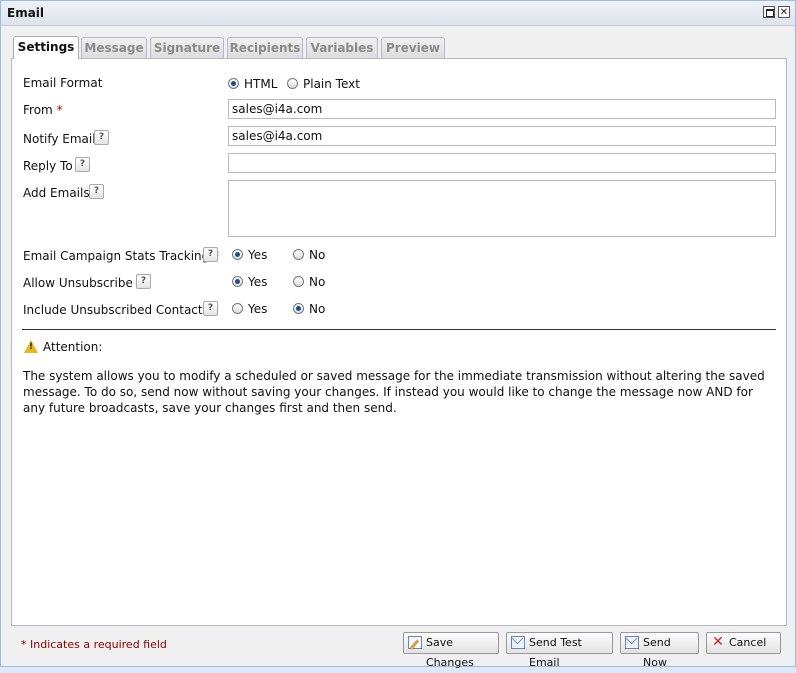 This screenshot has height=673, width=796. I want to click on from-label: From *, so click(43, 110).